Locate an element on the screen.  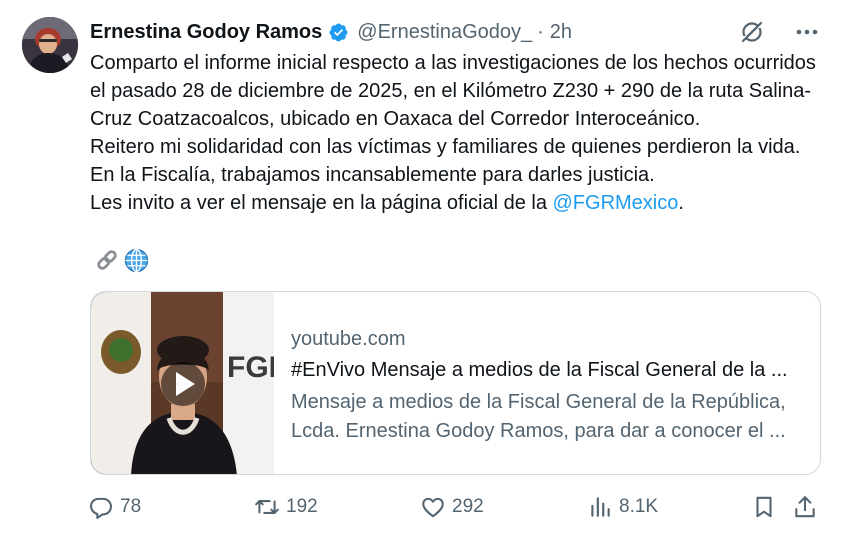
card-domain: youtube.com is located at coordinates (348, 339).